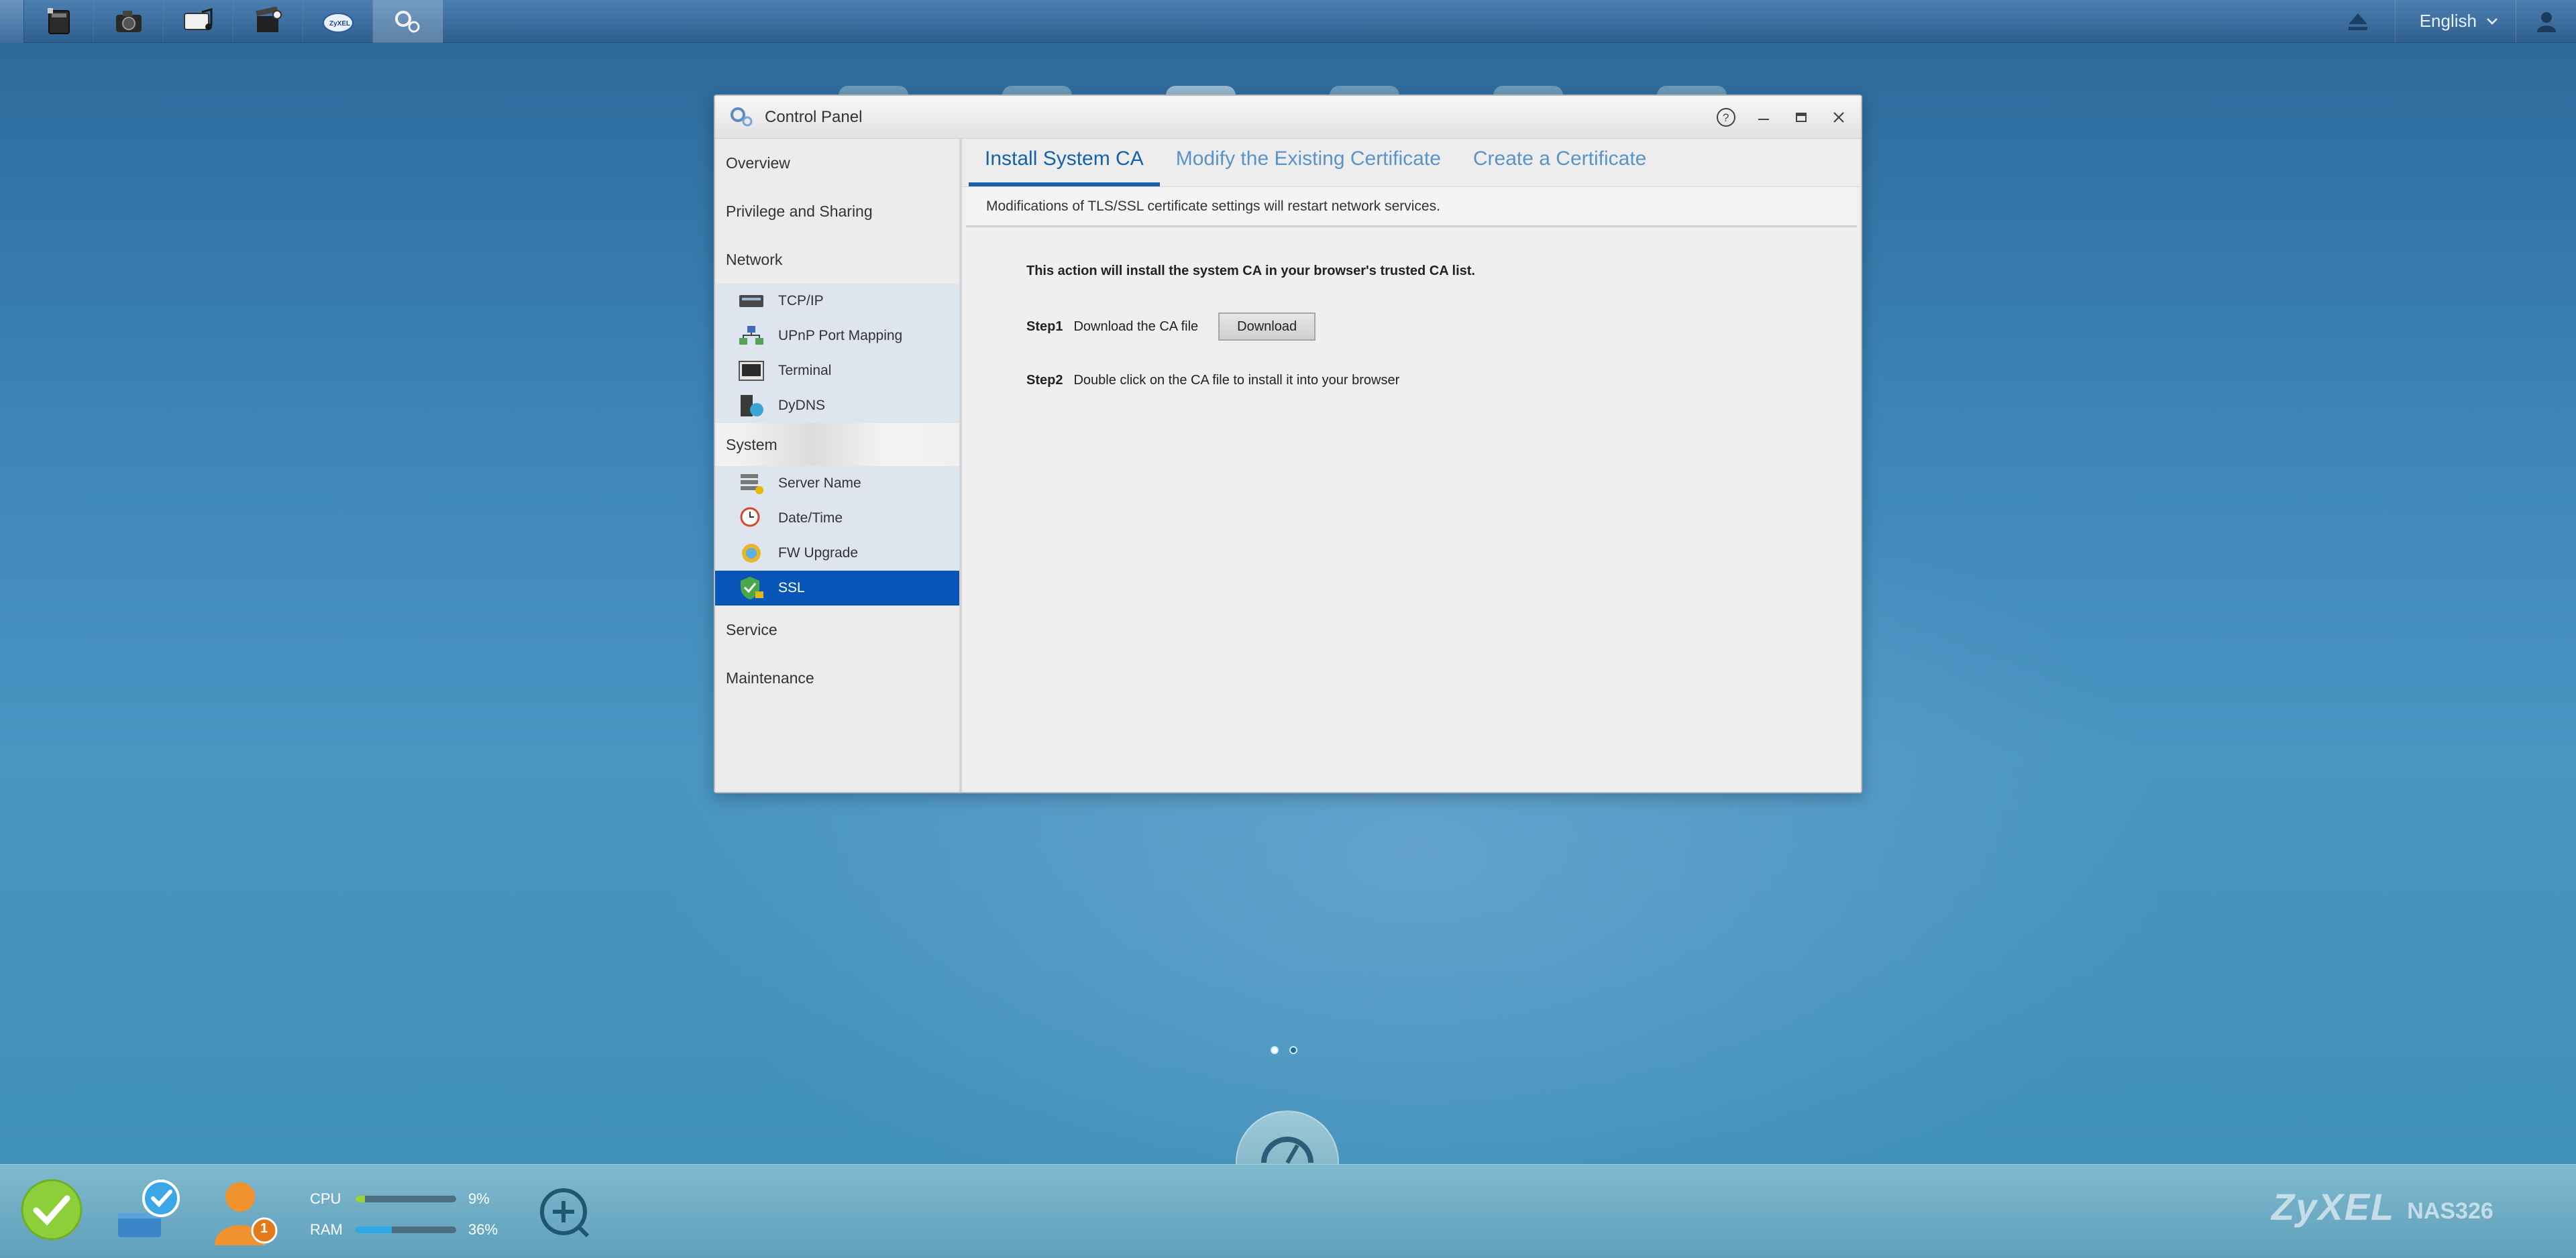  Describe the element at coordinates (1284, 1050) in the screenshot. I see `desktop-page-indicator` at that location.